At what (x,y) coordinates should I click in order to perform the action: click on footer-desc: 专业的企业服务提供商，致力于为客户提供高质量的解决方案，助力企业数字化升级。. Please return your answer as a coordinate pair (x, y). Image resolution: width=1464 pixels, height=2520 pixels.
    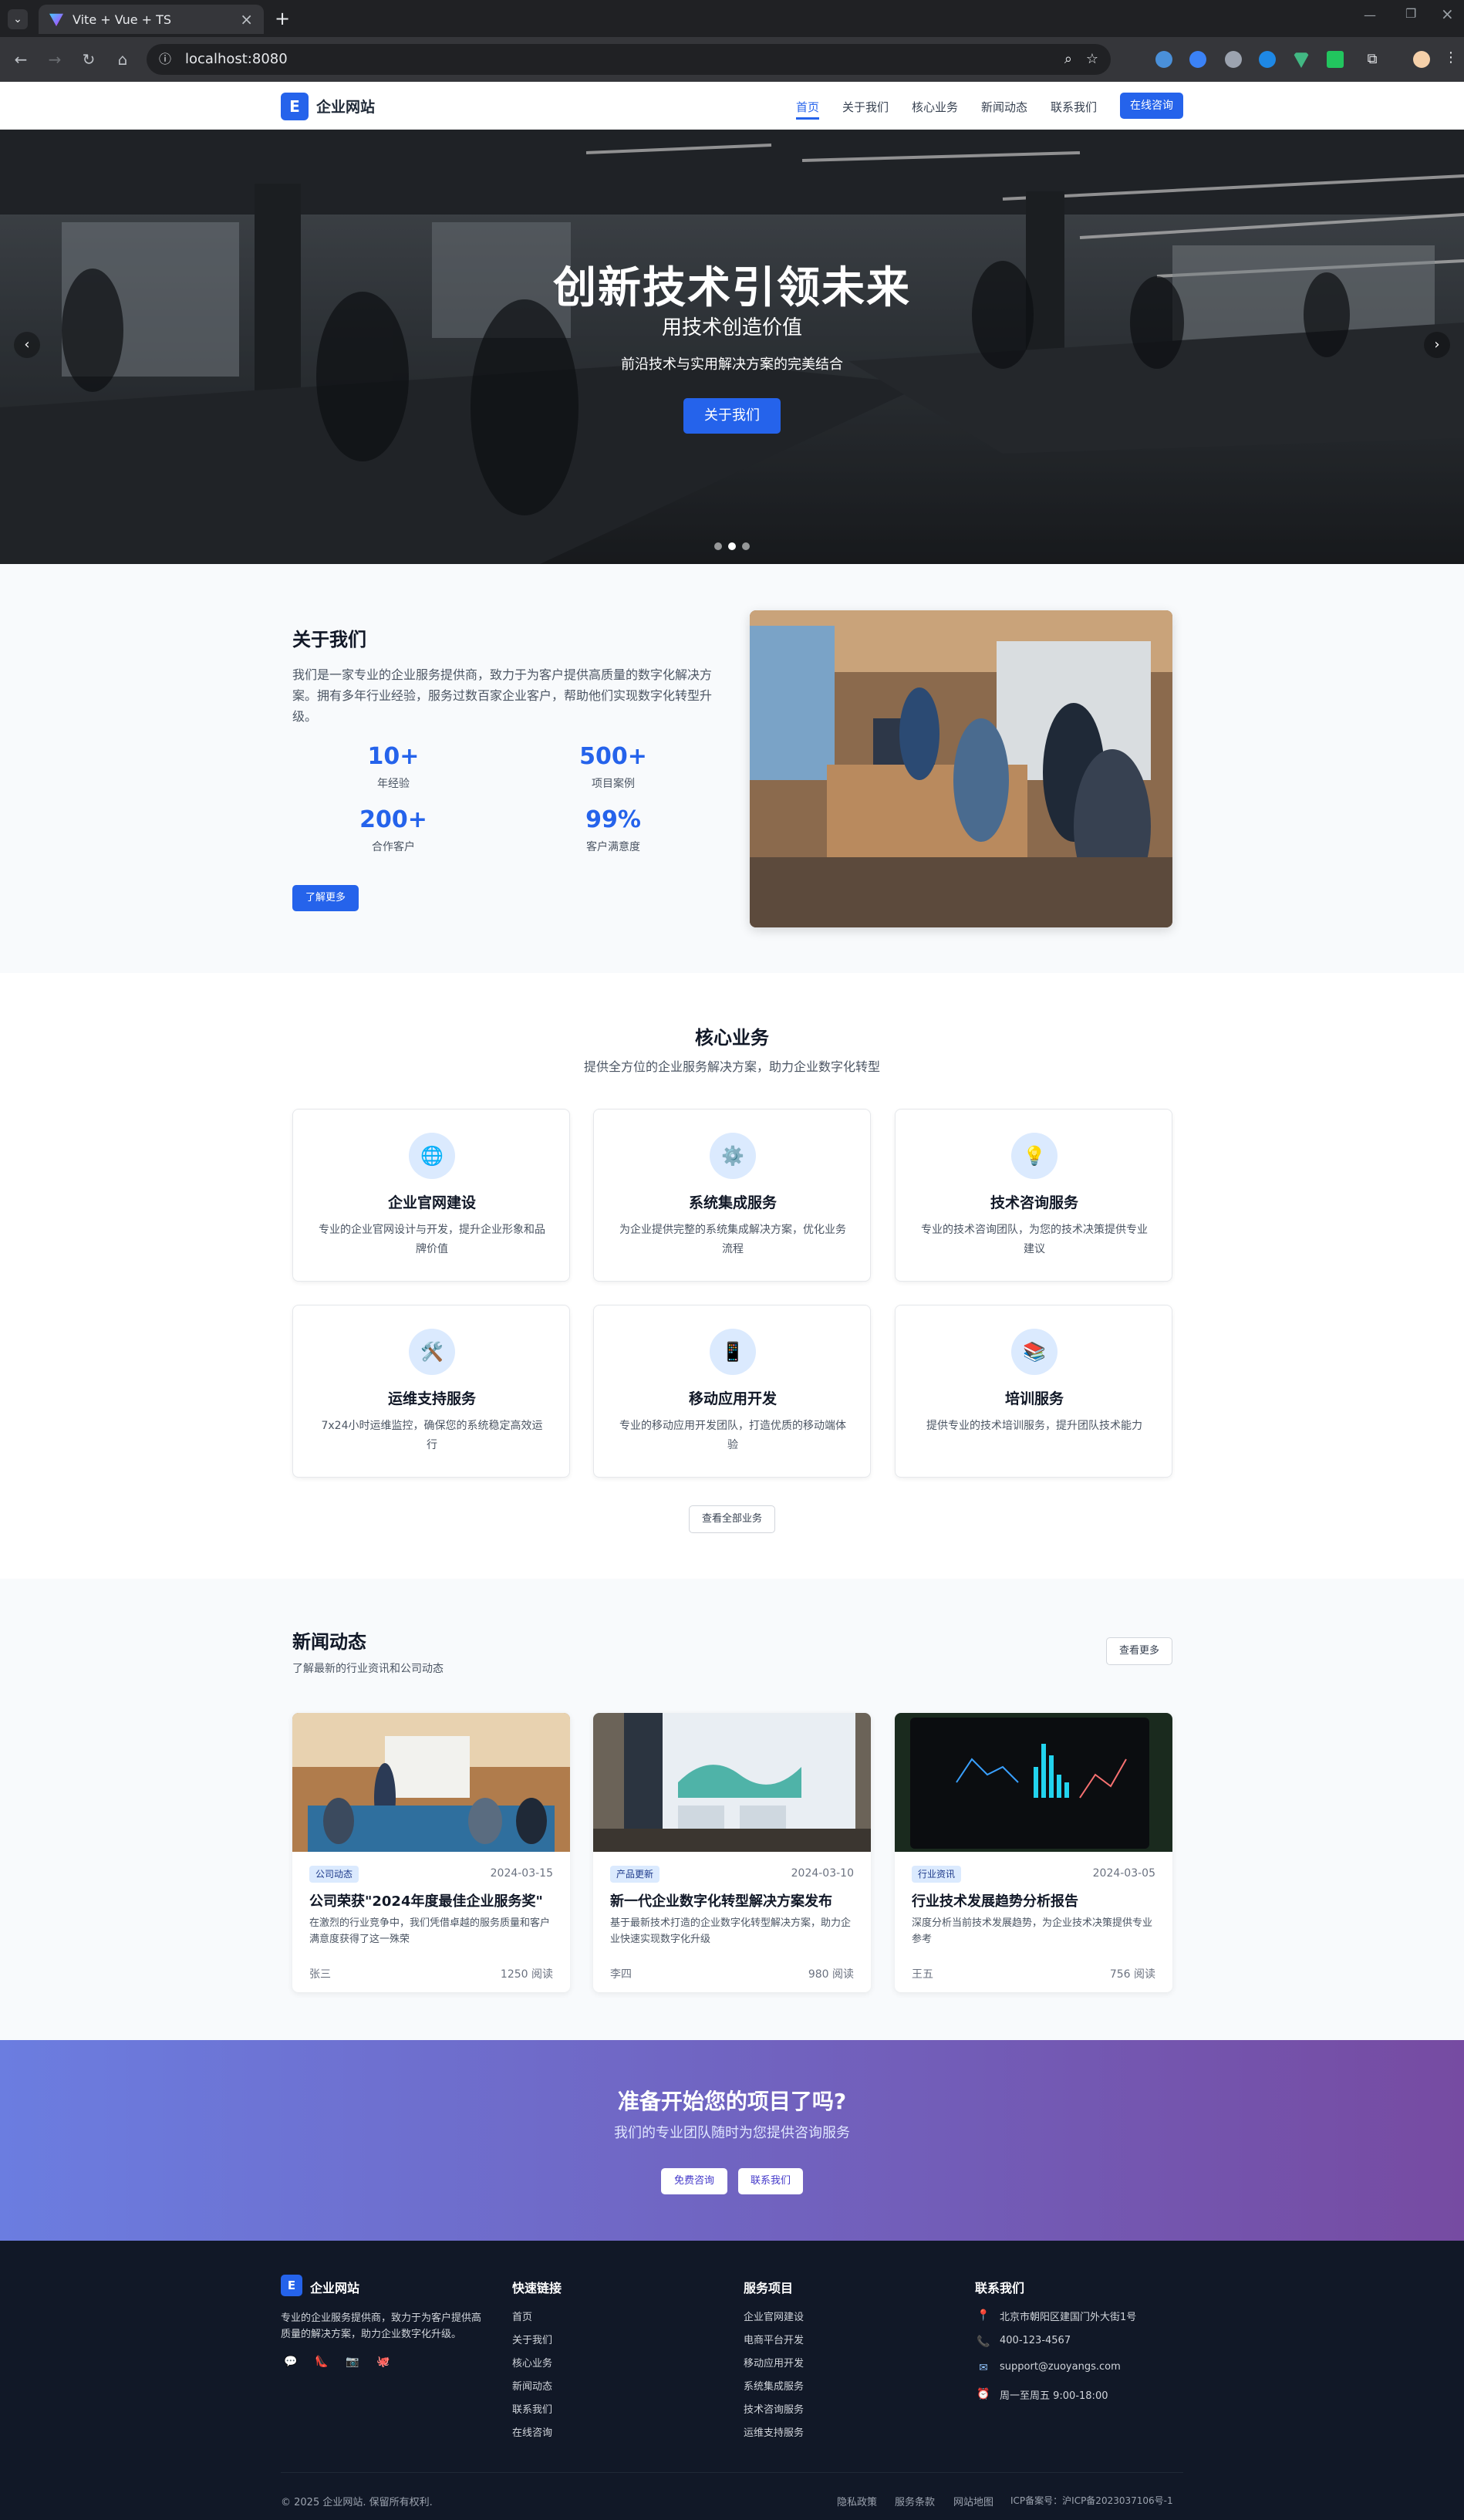
    Looking at the image, I should click on (381, 2326).